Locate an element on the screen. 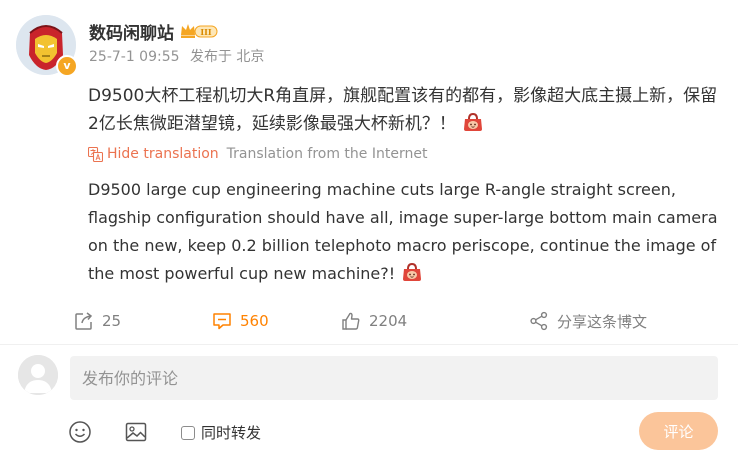  post-actions-bar: 25 560 2204 分享这条博文 is located at coordinates (369, 321).